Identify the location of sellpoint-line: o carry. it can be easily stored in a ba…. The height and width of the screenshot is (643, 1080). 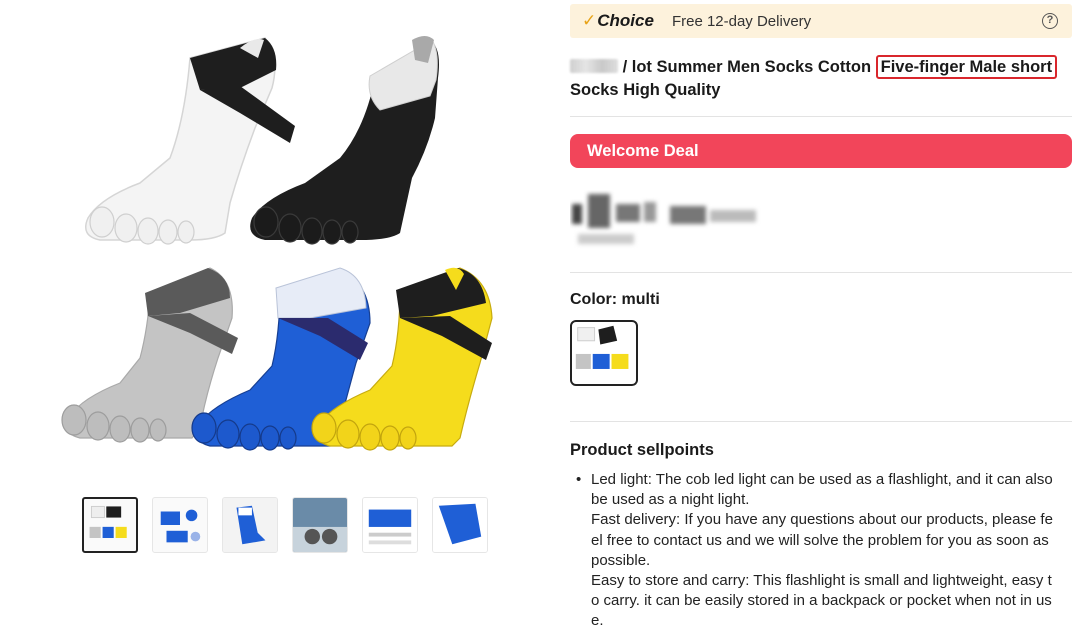
(821, 601).